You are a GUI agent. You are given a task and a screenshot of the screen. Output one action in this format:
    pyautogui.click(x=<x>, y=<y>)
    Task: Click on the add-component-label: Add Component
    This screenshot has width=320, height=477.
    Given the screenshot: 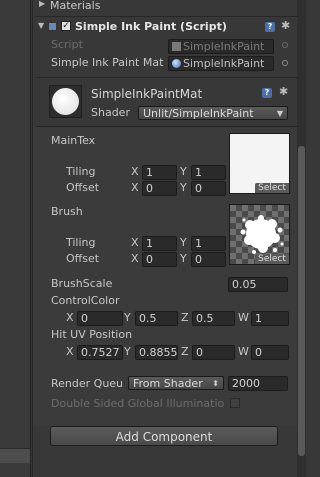 What is the action you would take?
    pyautogui.click(x=164, y=437)
    